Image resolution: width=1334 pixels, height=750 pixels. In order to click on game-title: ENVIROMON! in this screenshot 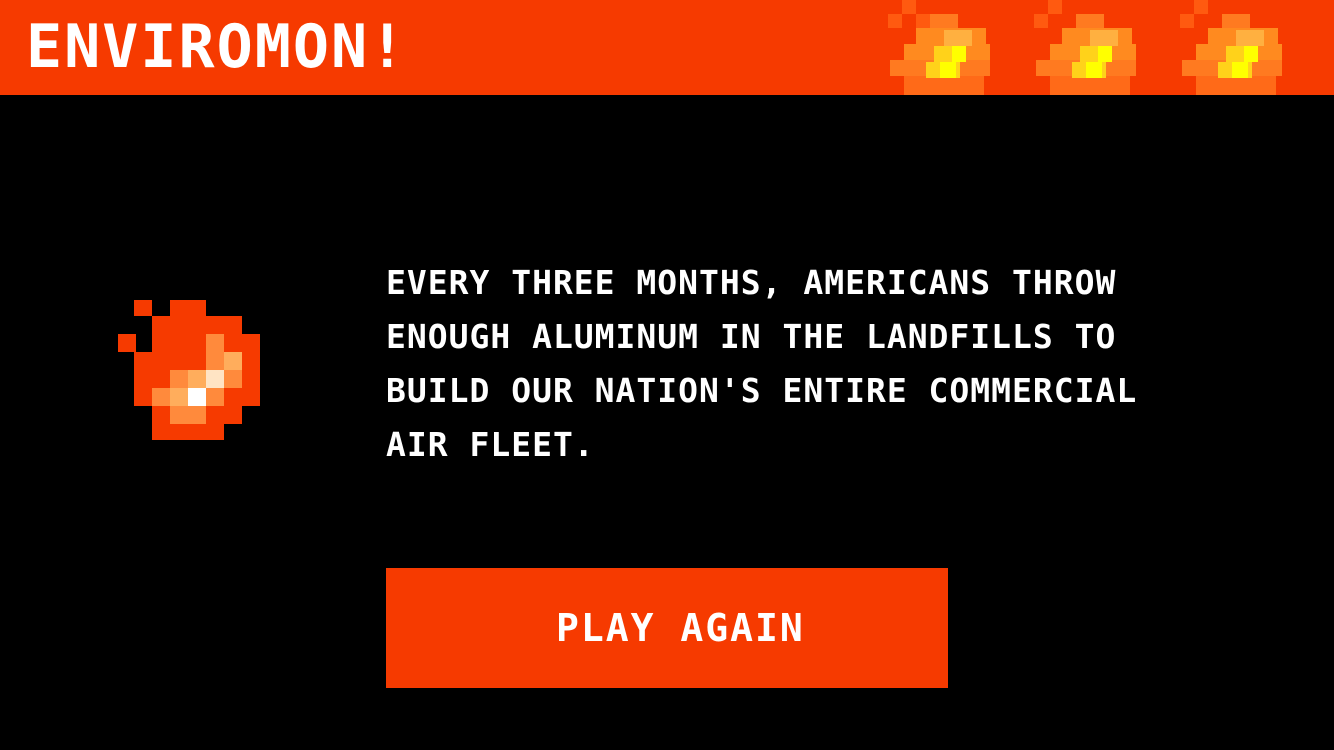, I will do `click(217, 47)`.